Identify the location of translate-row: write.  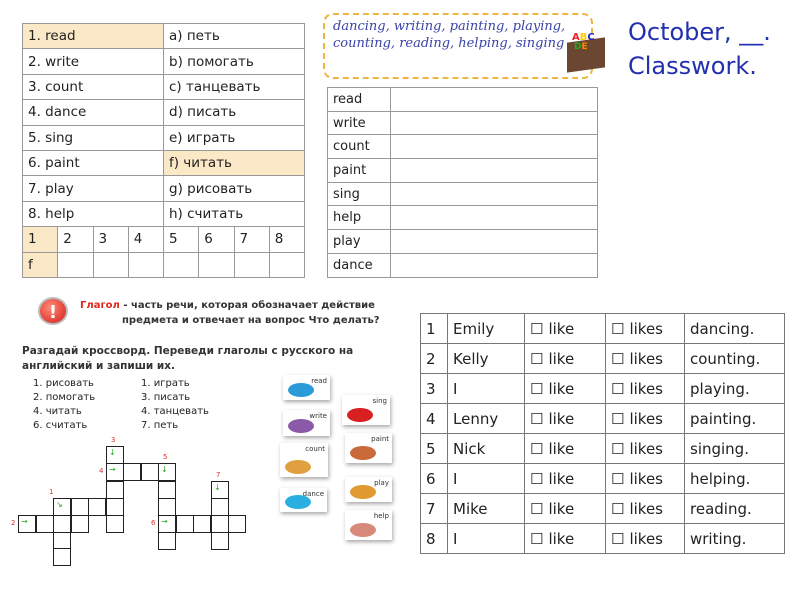
(462, 123).